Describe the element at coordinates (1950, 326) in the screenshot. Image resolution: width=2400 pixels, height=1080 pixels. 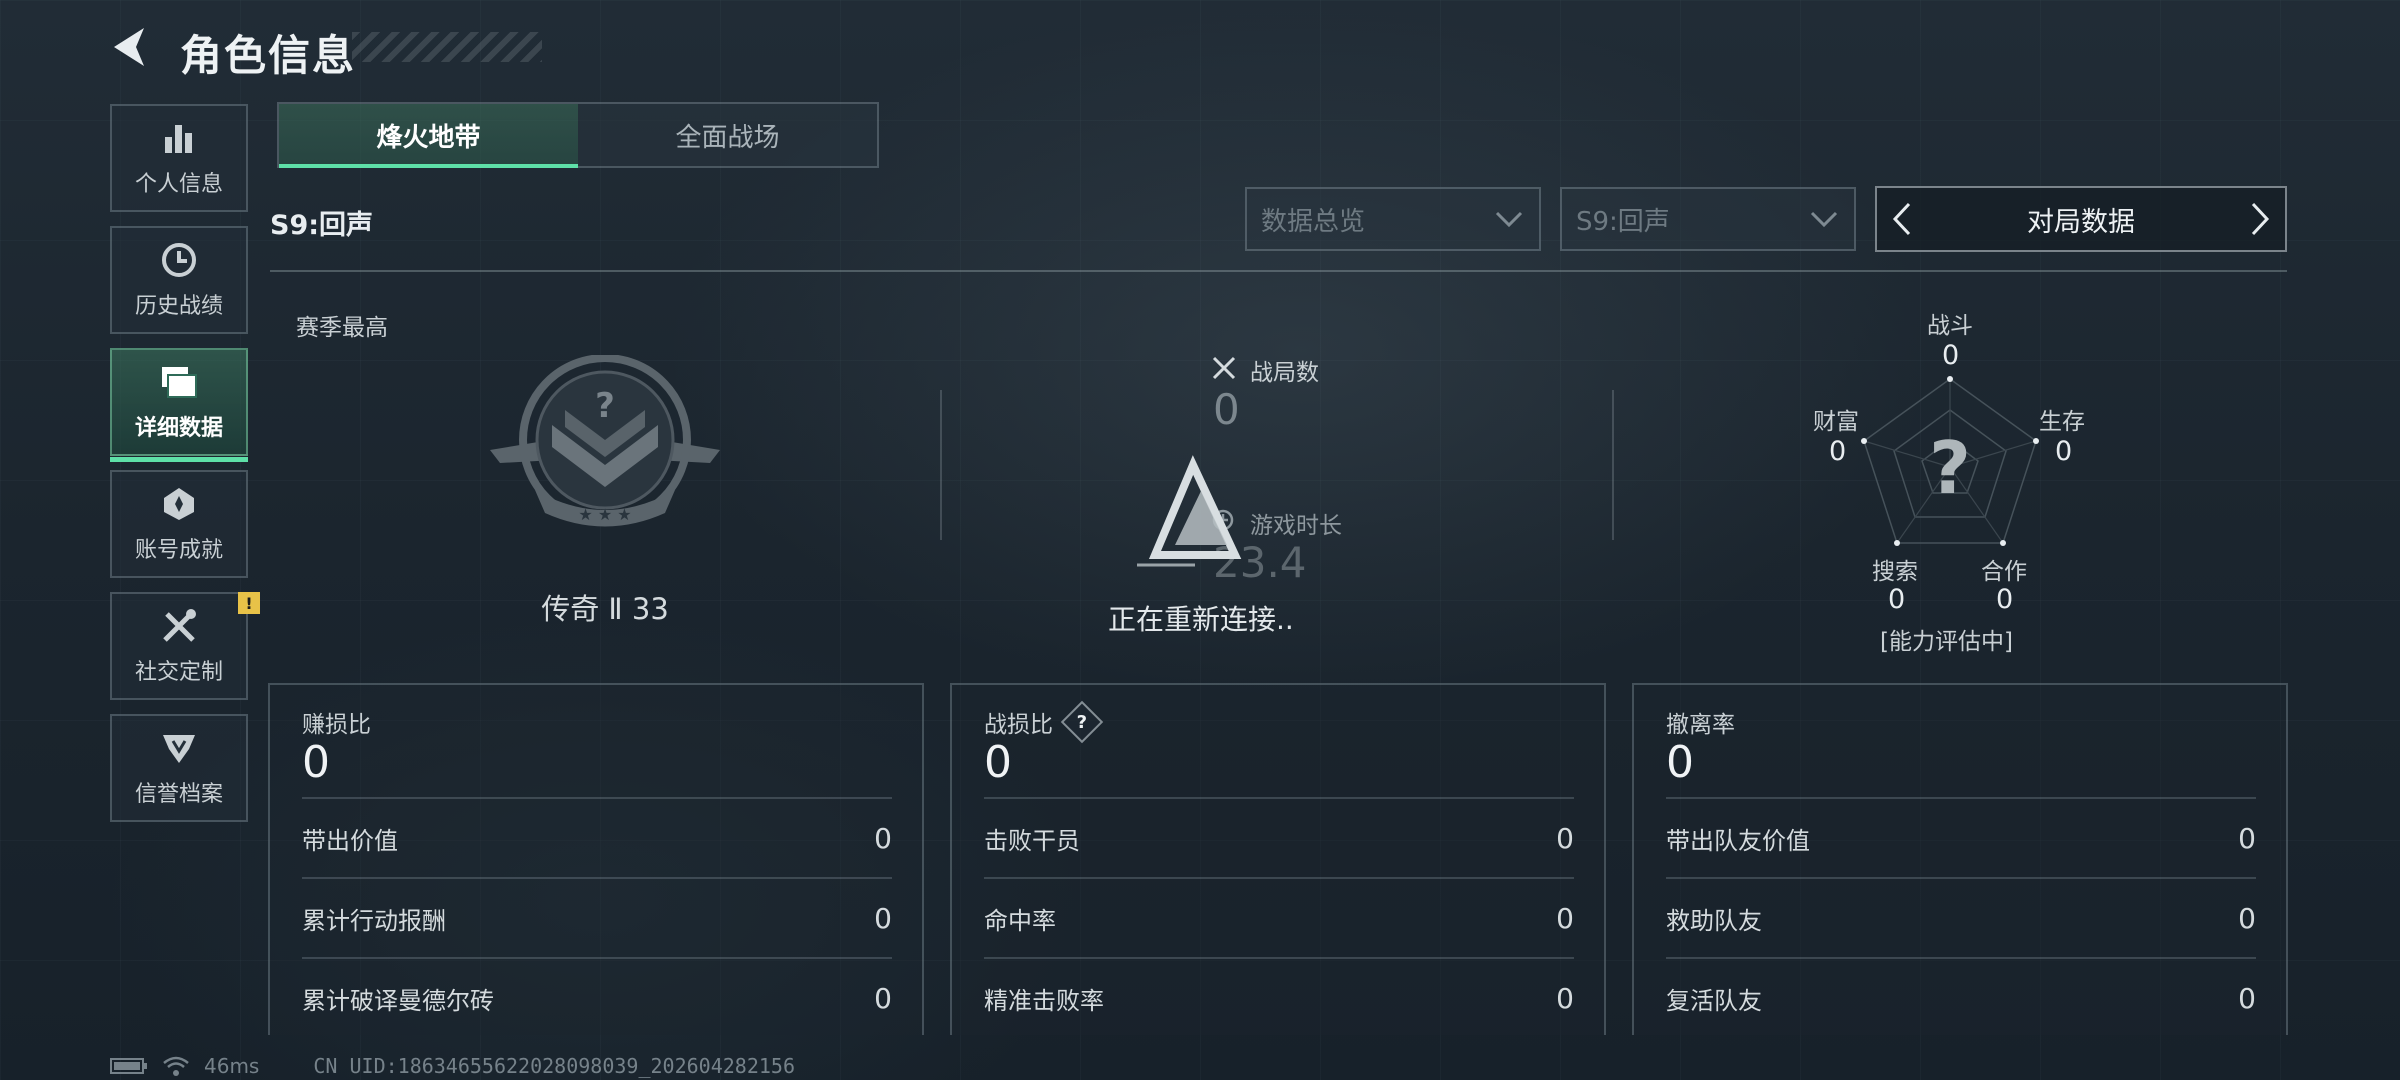
I see `radar-label-combat: 战斗` at that location.